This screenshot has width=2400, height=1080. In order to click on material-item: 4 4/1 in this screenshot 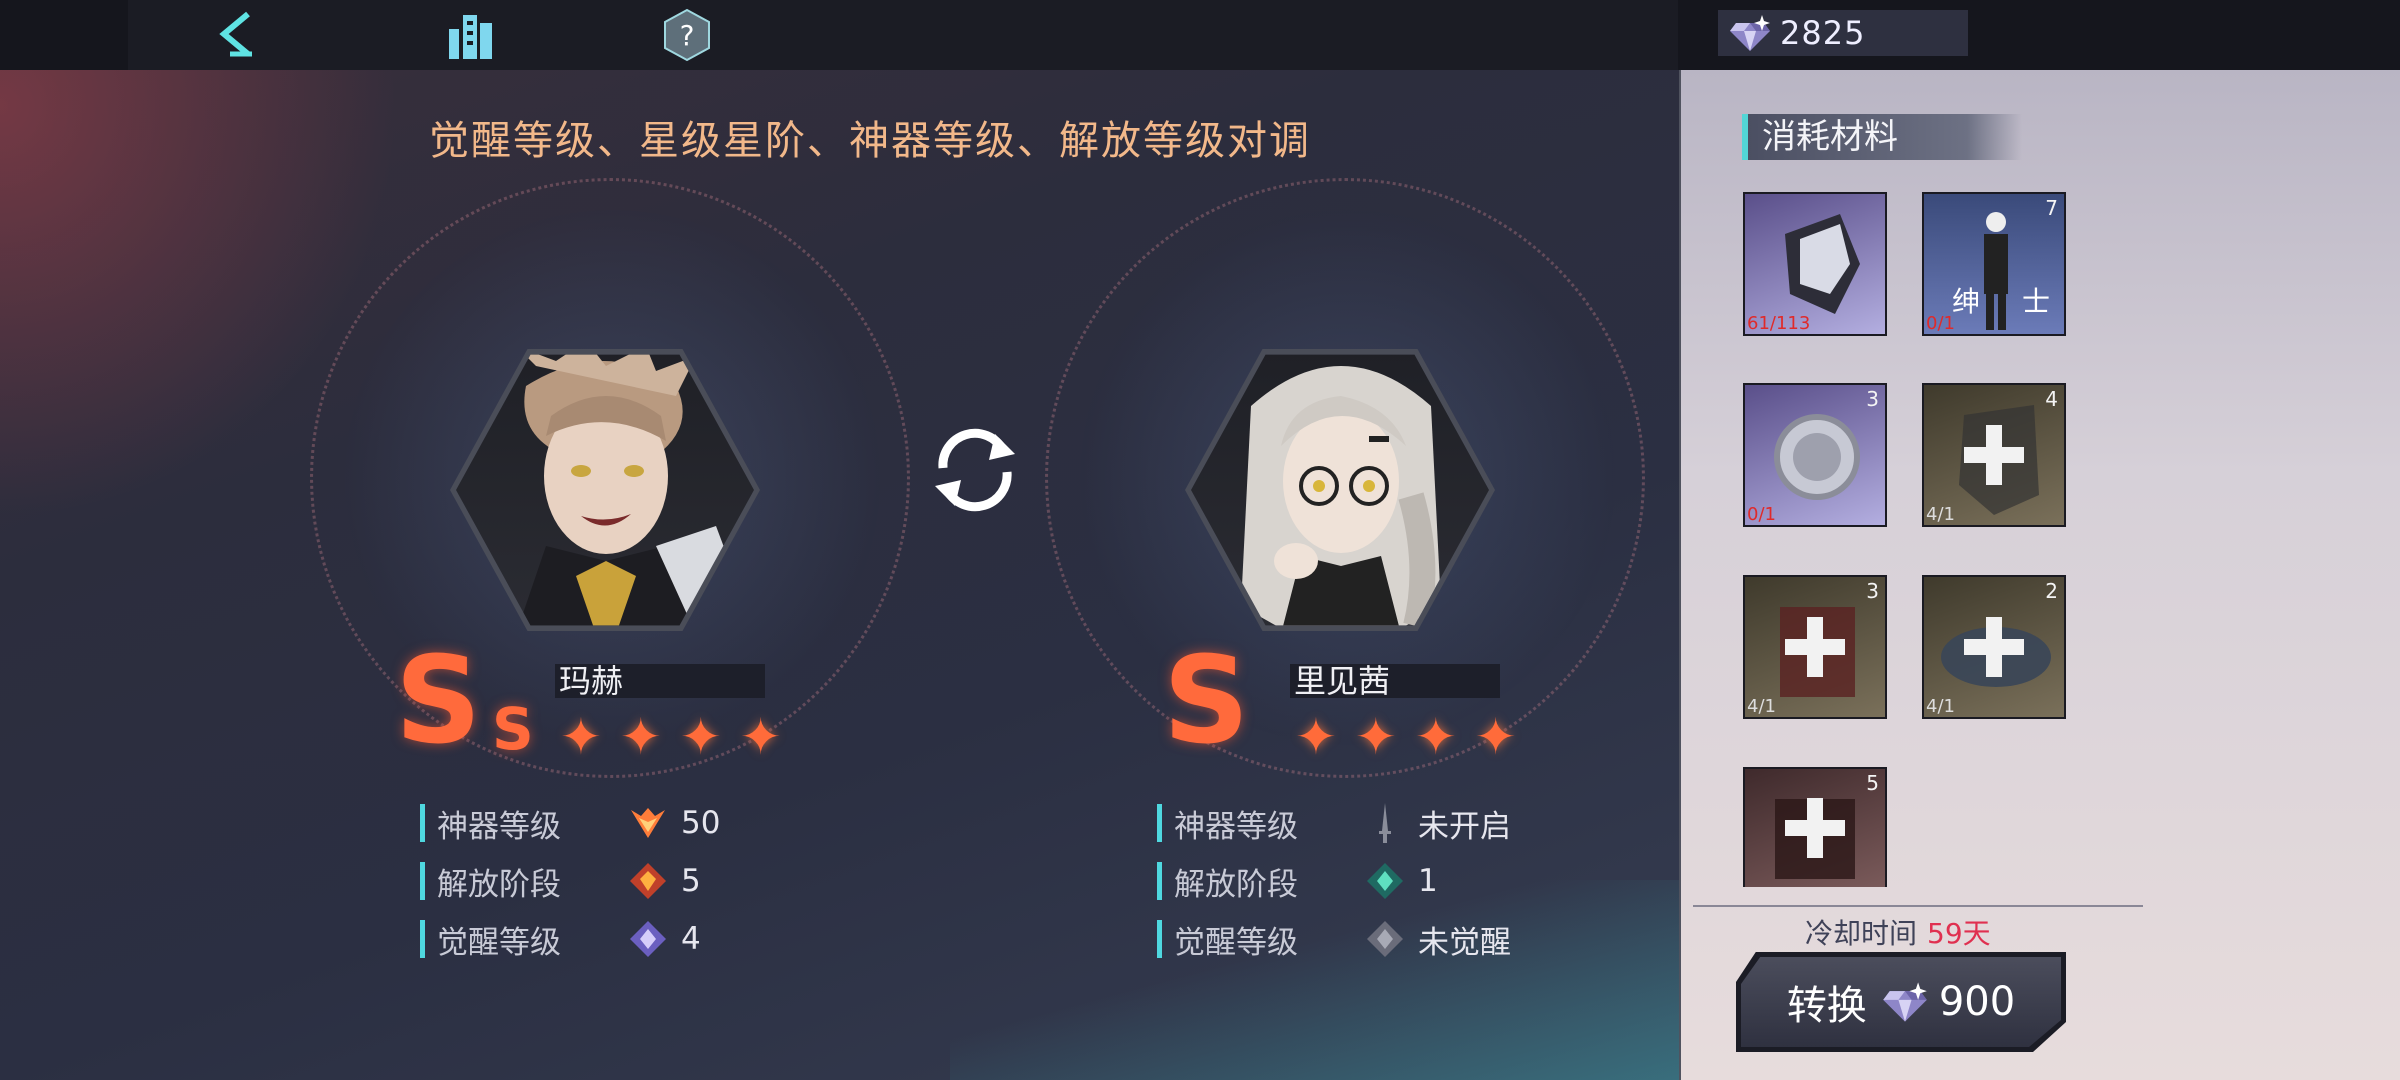, I will do `click(1994, 455)`.